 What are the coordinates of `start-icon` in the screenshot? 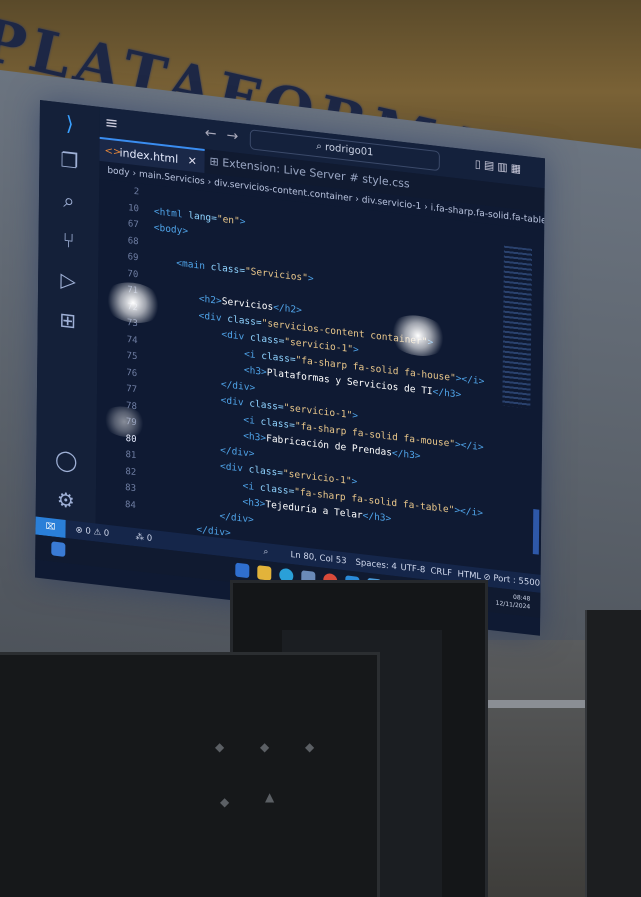 It's located at (242, 570).